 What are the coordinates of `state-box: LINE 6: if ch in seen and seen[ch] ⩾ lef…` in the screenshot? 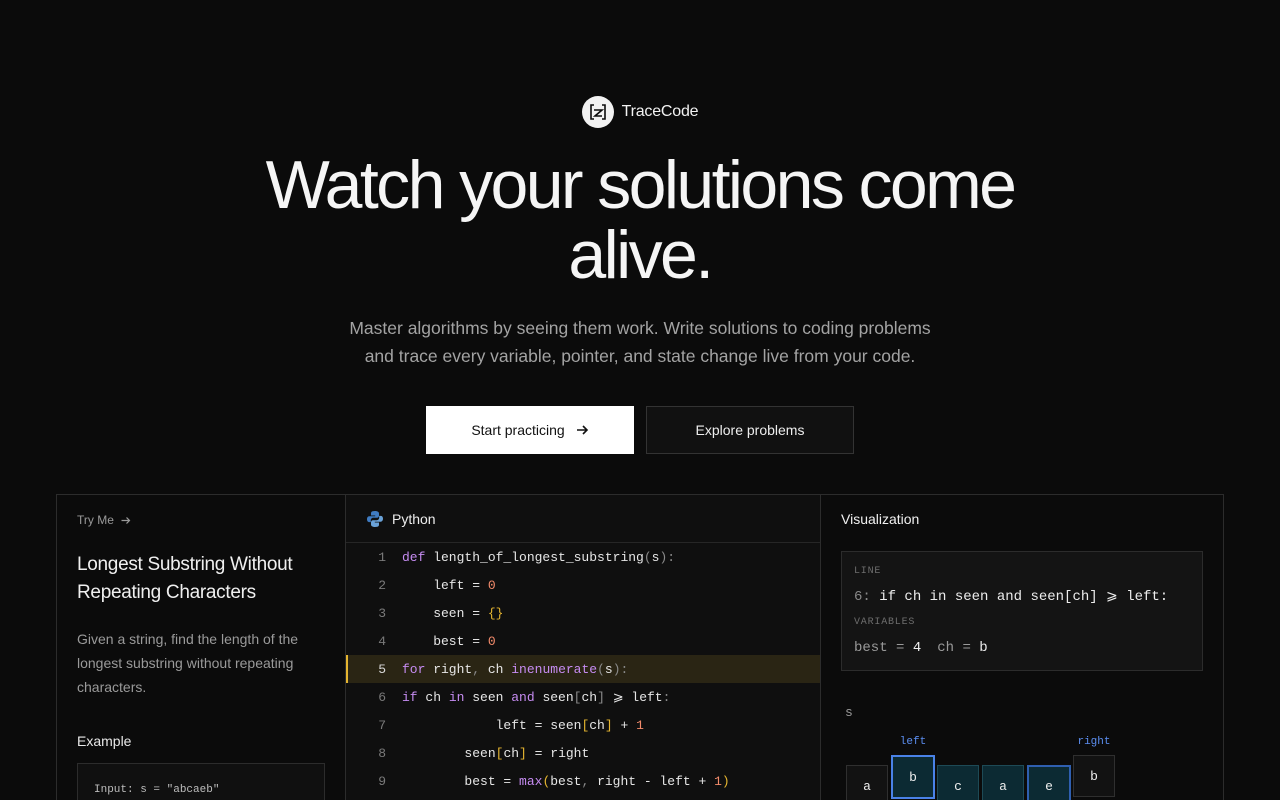 It's located at (1022, 611).